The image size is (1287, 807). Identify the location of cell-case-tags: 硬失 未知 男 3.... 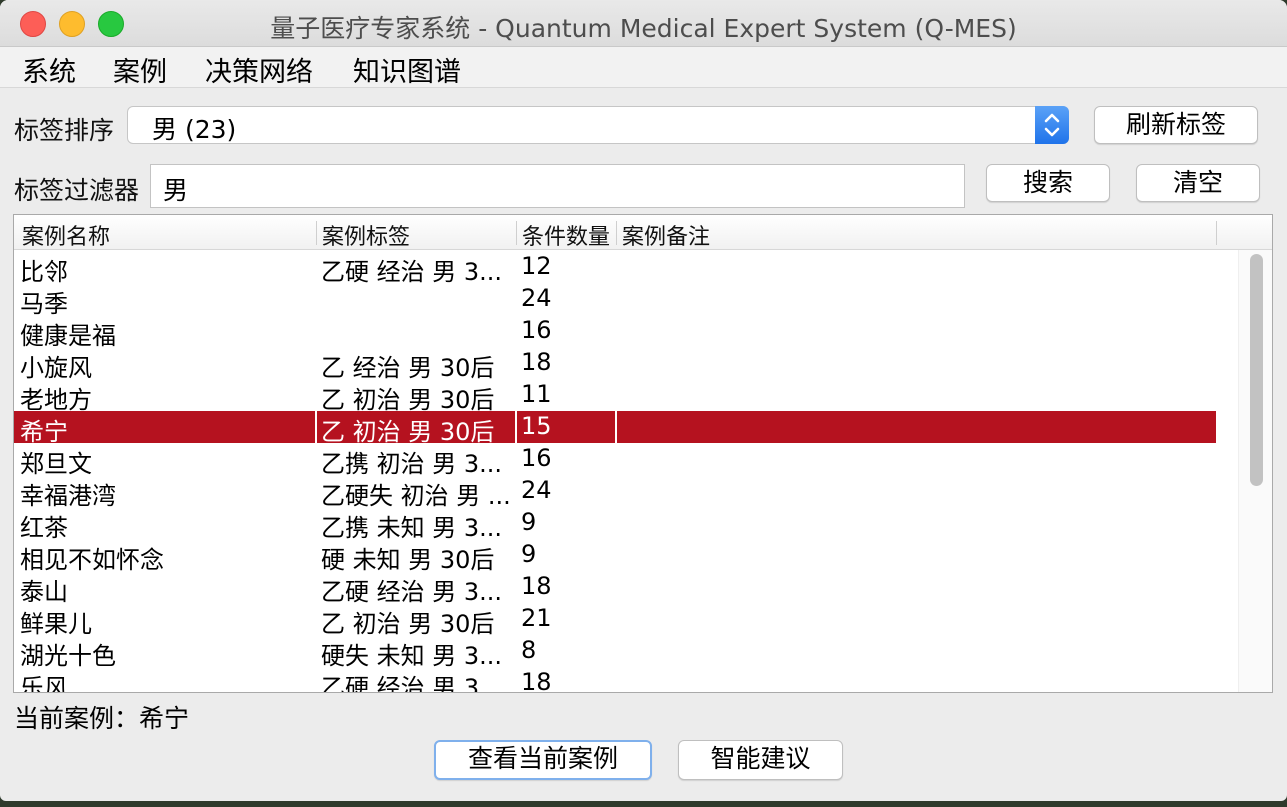
(412, 656).